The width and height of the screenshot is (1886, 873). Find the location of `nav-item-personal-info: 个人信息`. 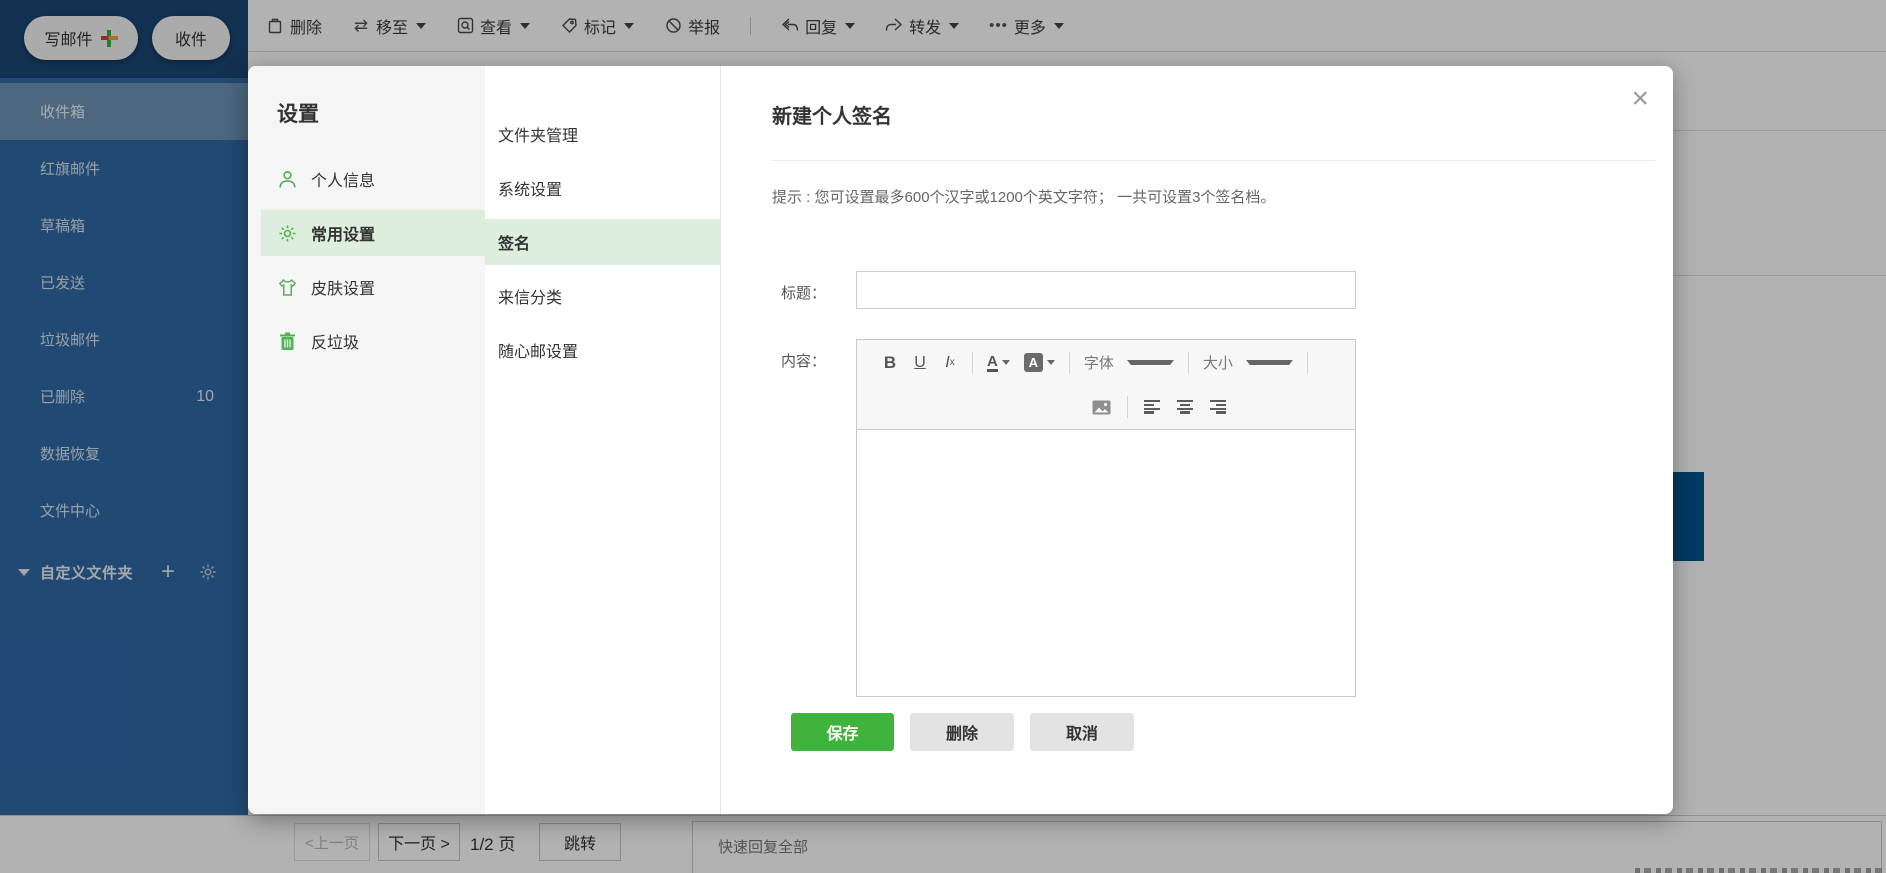

nav-item-personal-info: 个人信息 is located at coordinates (373, 179).